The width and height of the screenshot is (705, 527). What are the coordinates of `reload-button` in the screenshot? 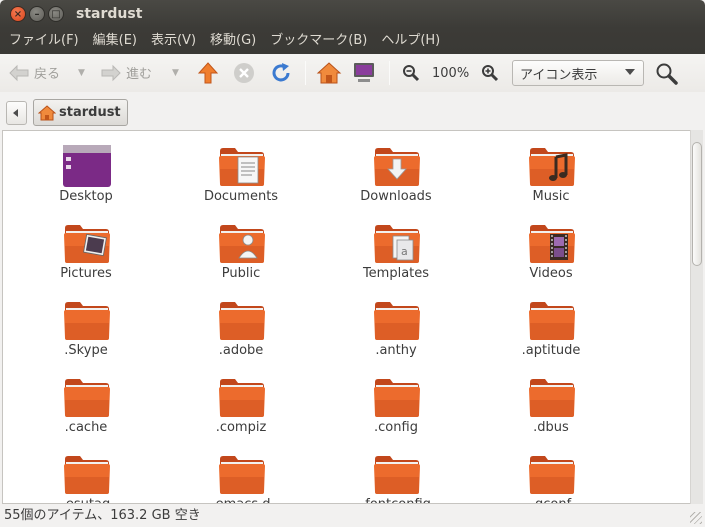 It's located at (281, 73).